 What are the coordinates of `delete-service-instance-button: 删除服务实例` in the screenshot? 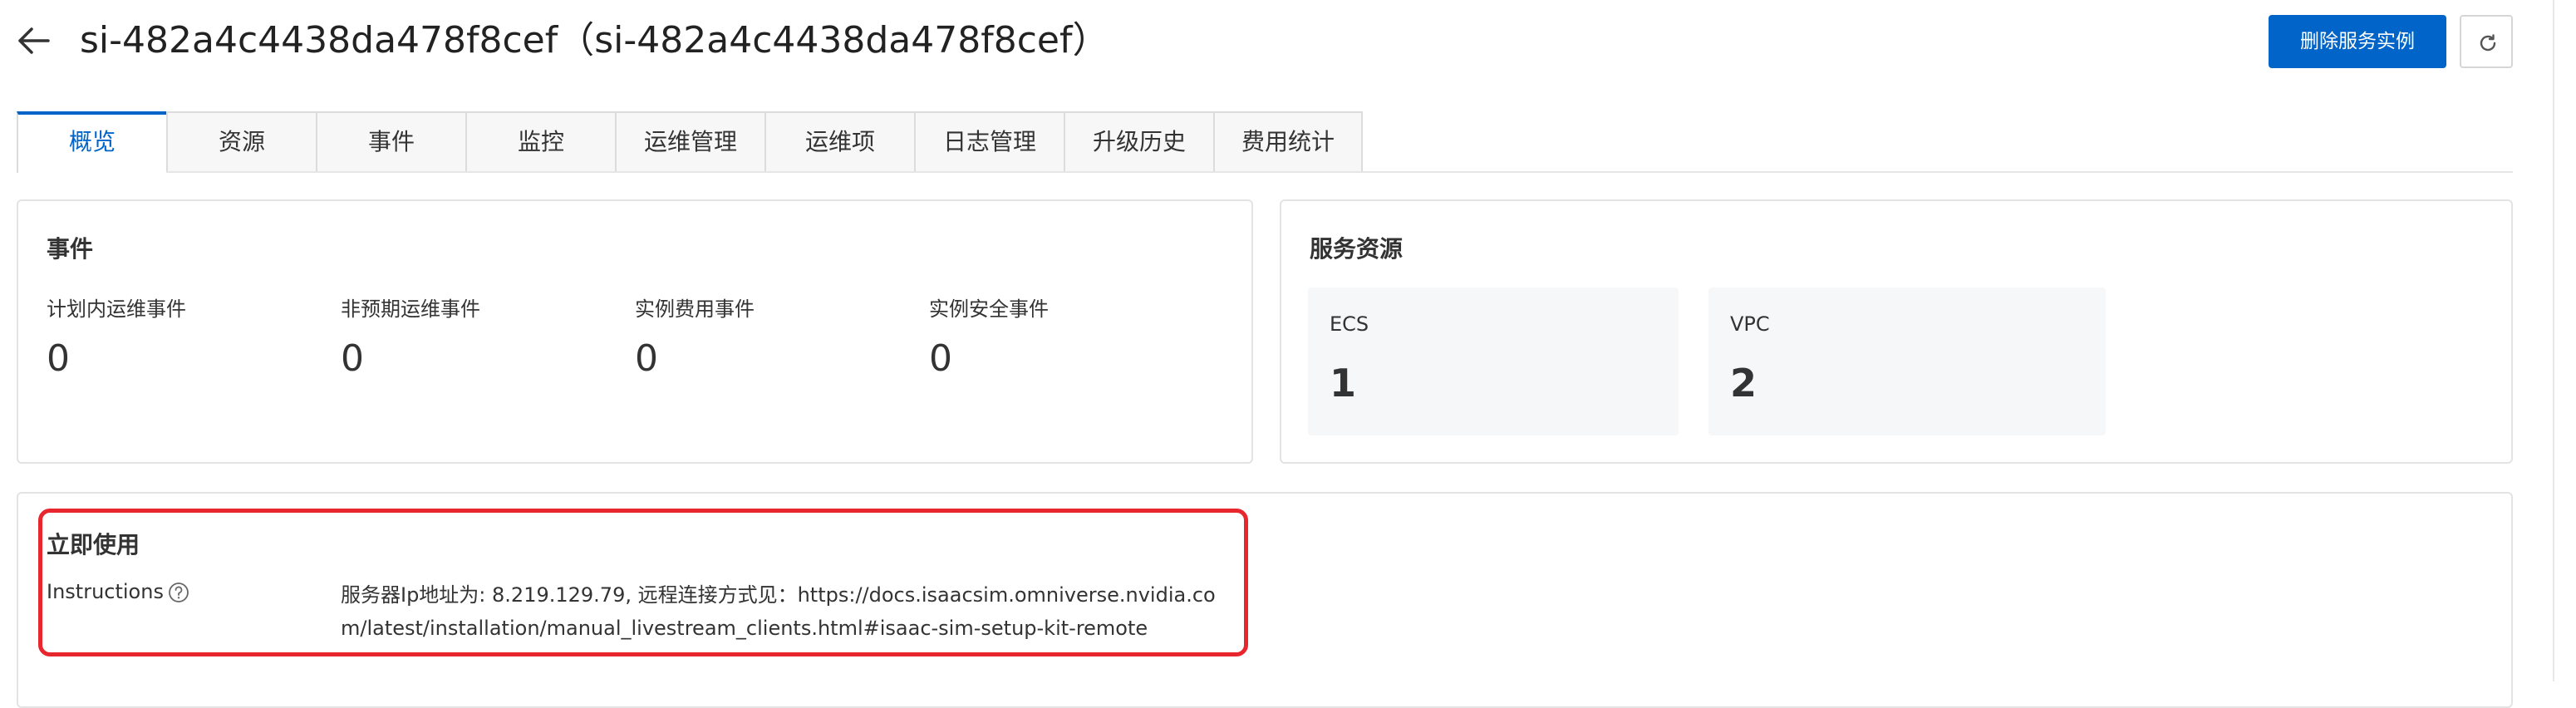 It's located at (2357, 41).